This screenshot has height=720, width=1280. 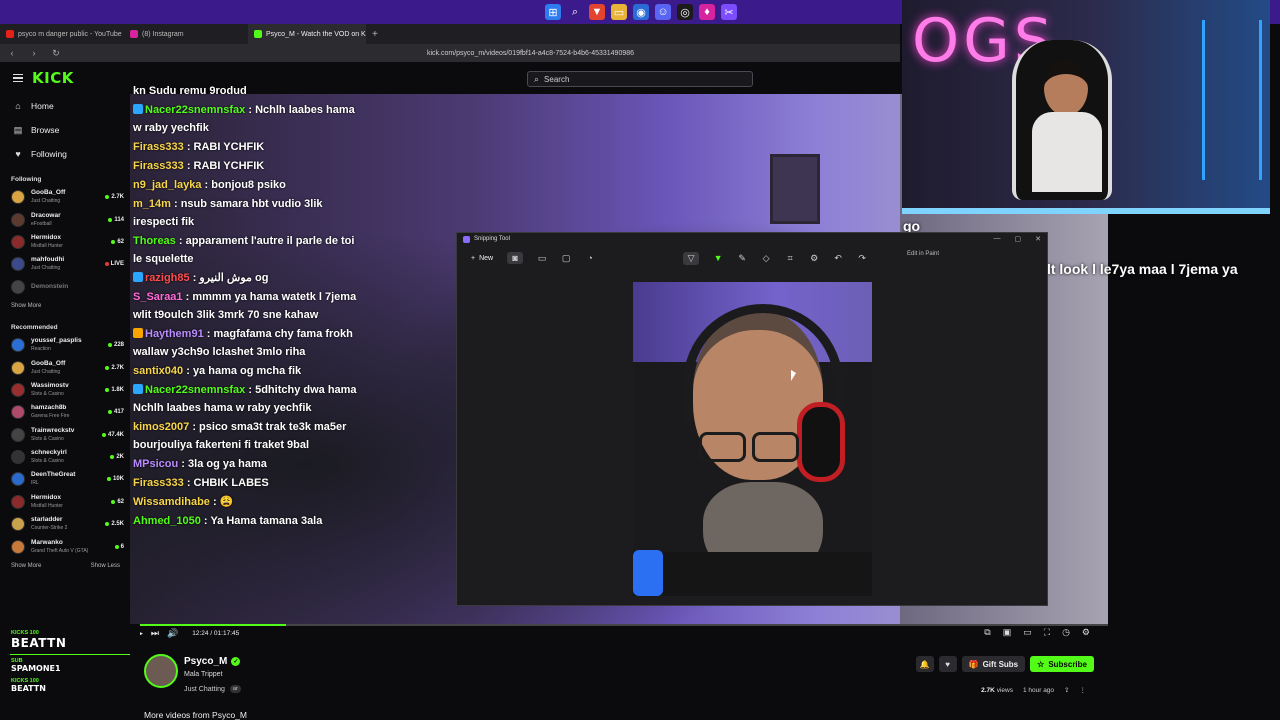 I want to click on search-box: ⌕, so click(x=640, y=79).